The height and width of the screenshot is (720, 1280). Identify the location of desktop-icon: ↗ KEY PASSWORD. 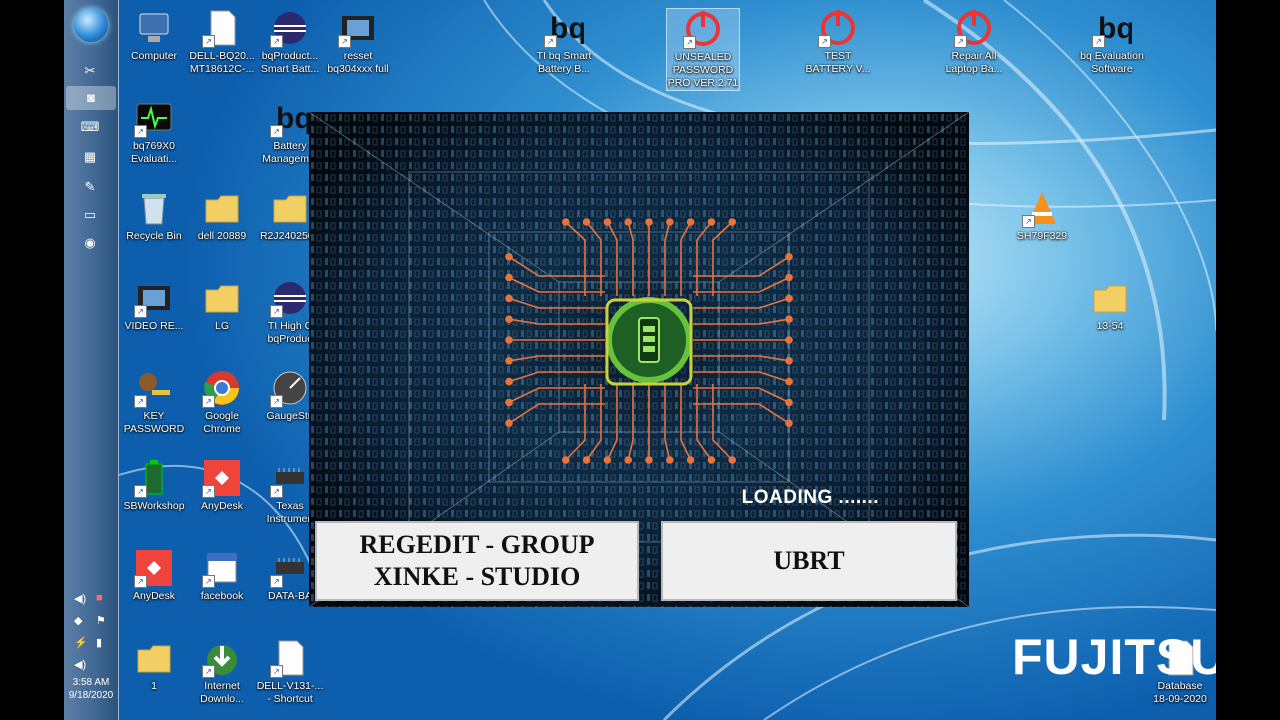
(154, 402).